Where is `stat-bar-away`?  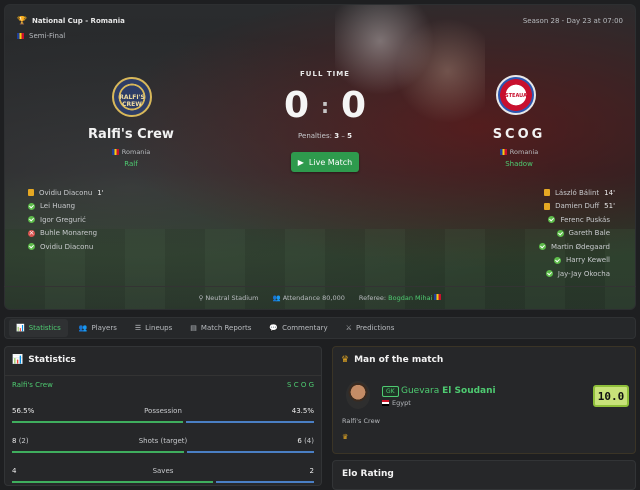 stat-bar-away is located at coordinates (265, 482).